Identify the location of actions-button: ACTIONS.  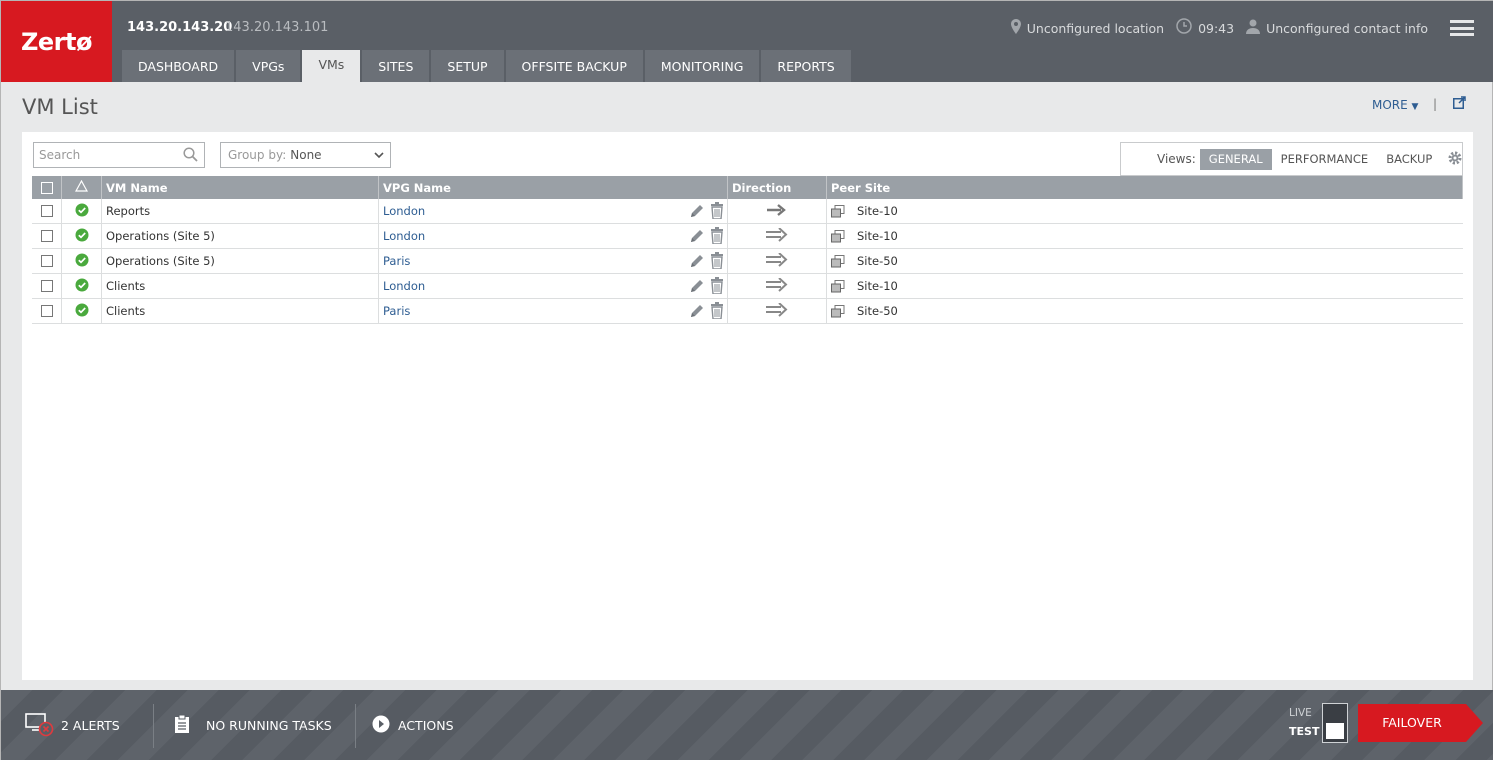
(413, 725).